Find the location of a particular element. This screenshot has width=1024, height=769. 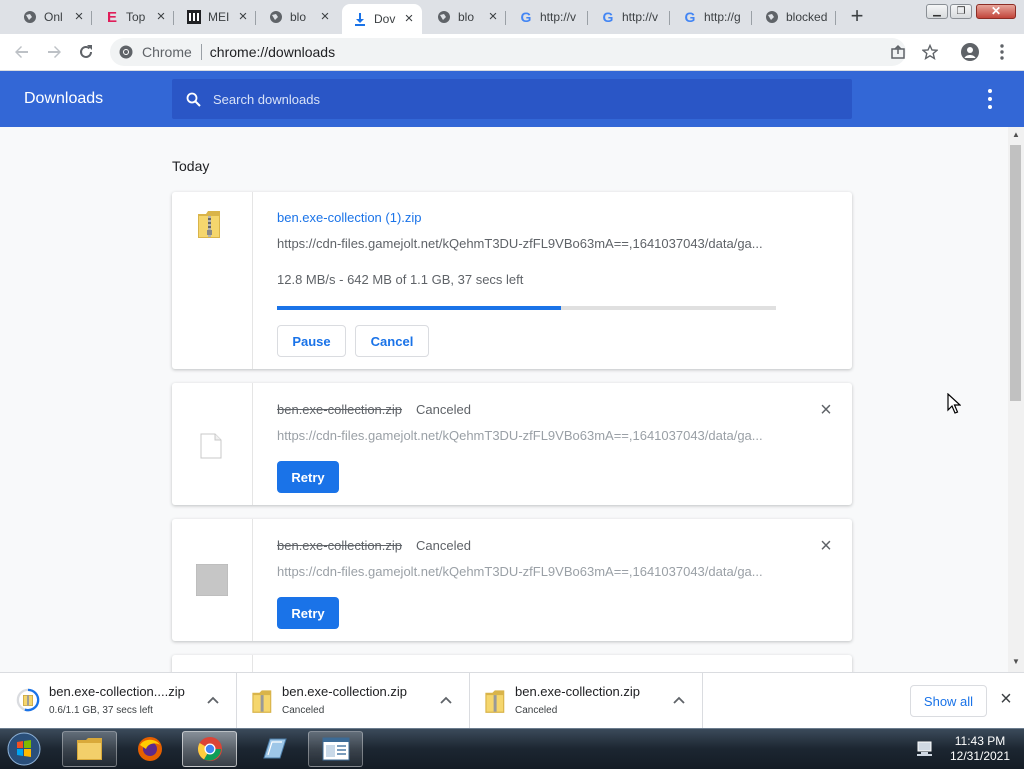

reload-icon is located at coordinates (86, 51).